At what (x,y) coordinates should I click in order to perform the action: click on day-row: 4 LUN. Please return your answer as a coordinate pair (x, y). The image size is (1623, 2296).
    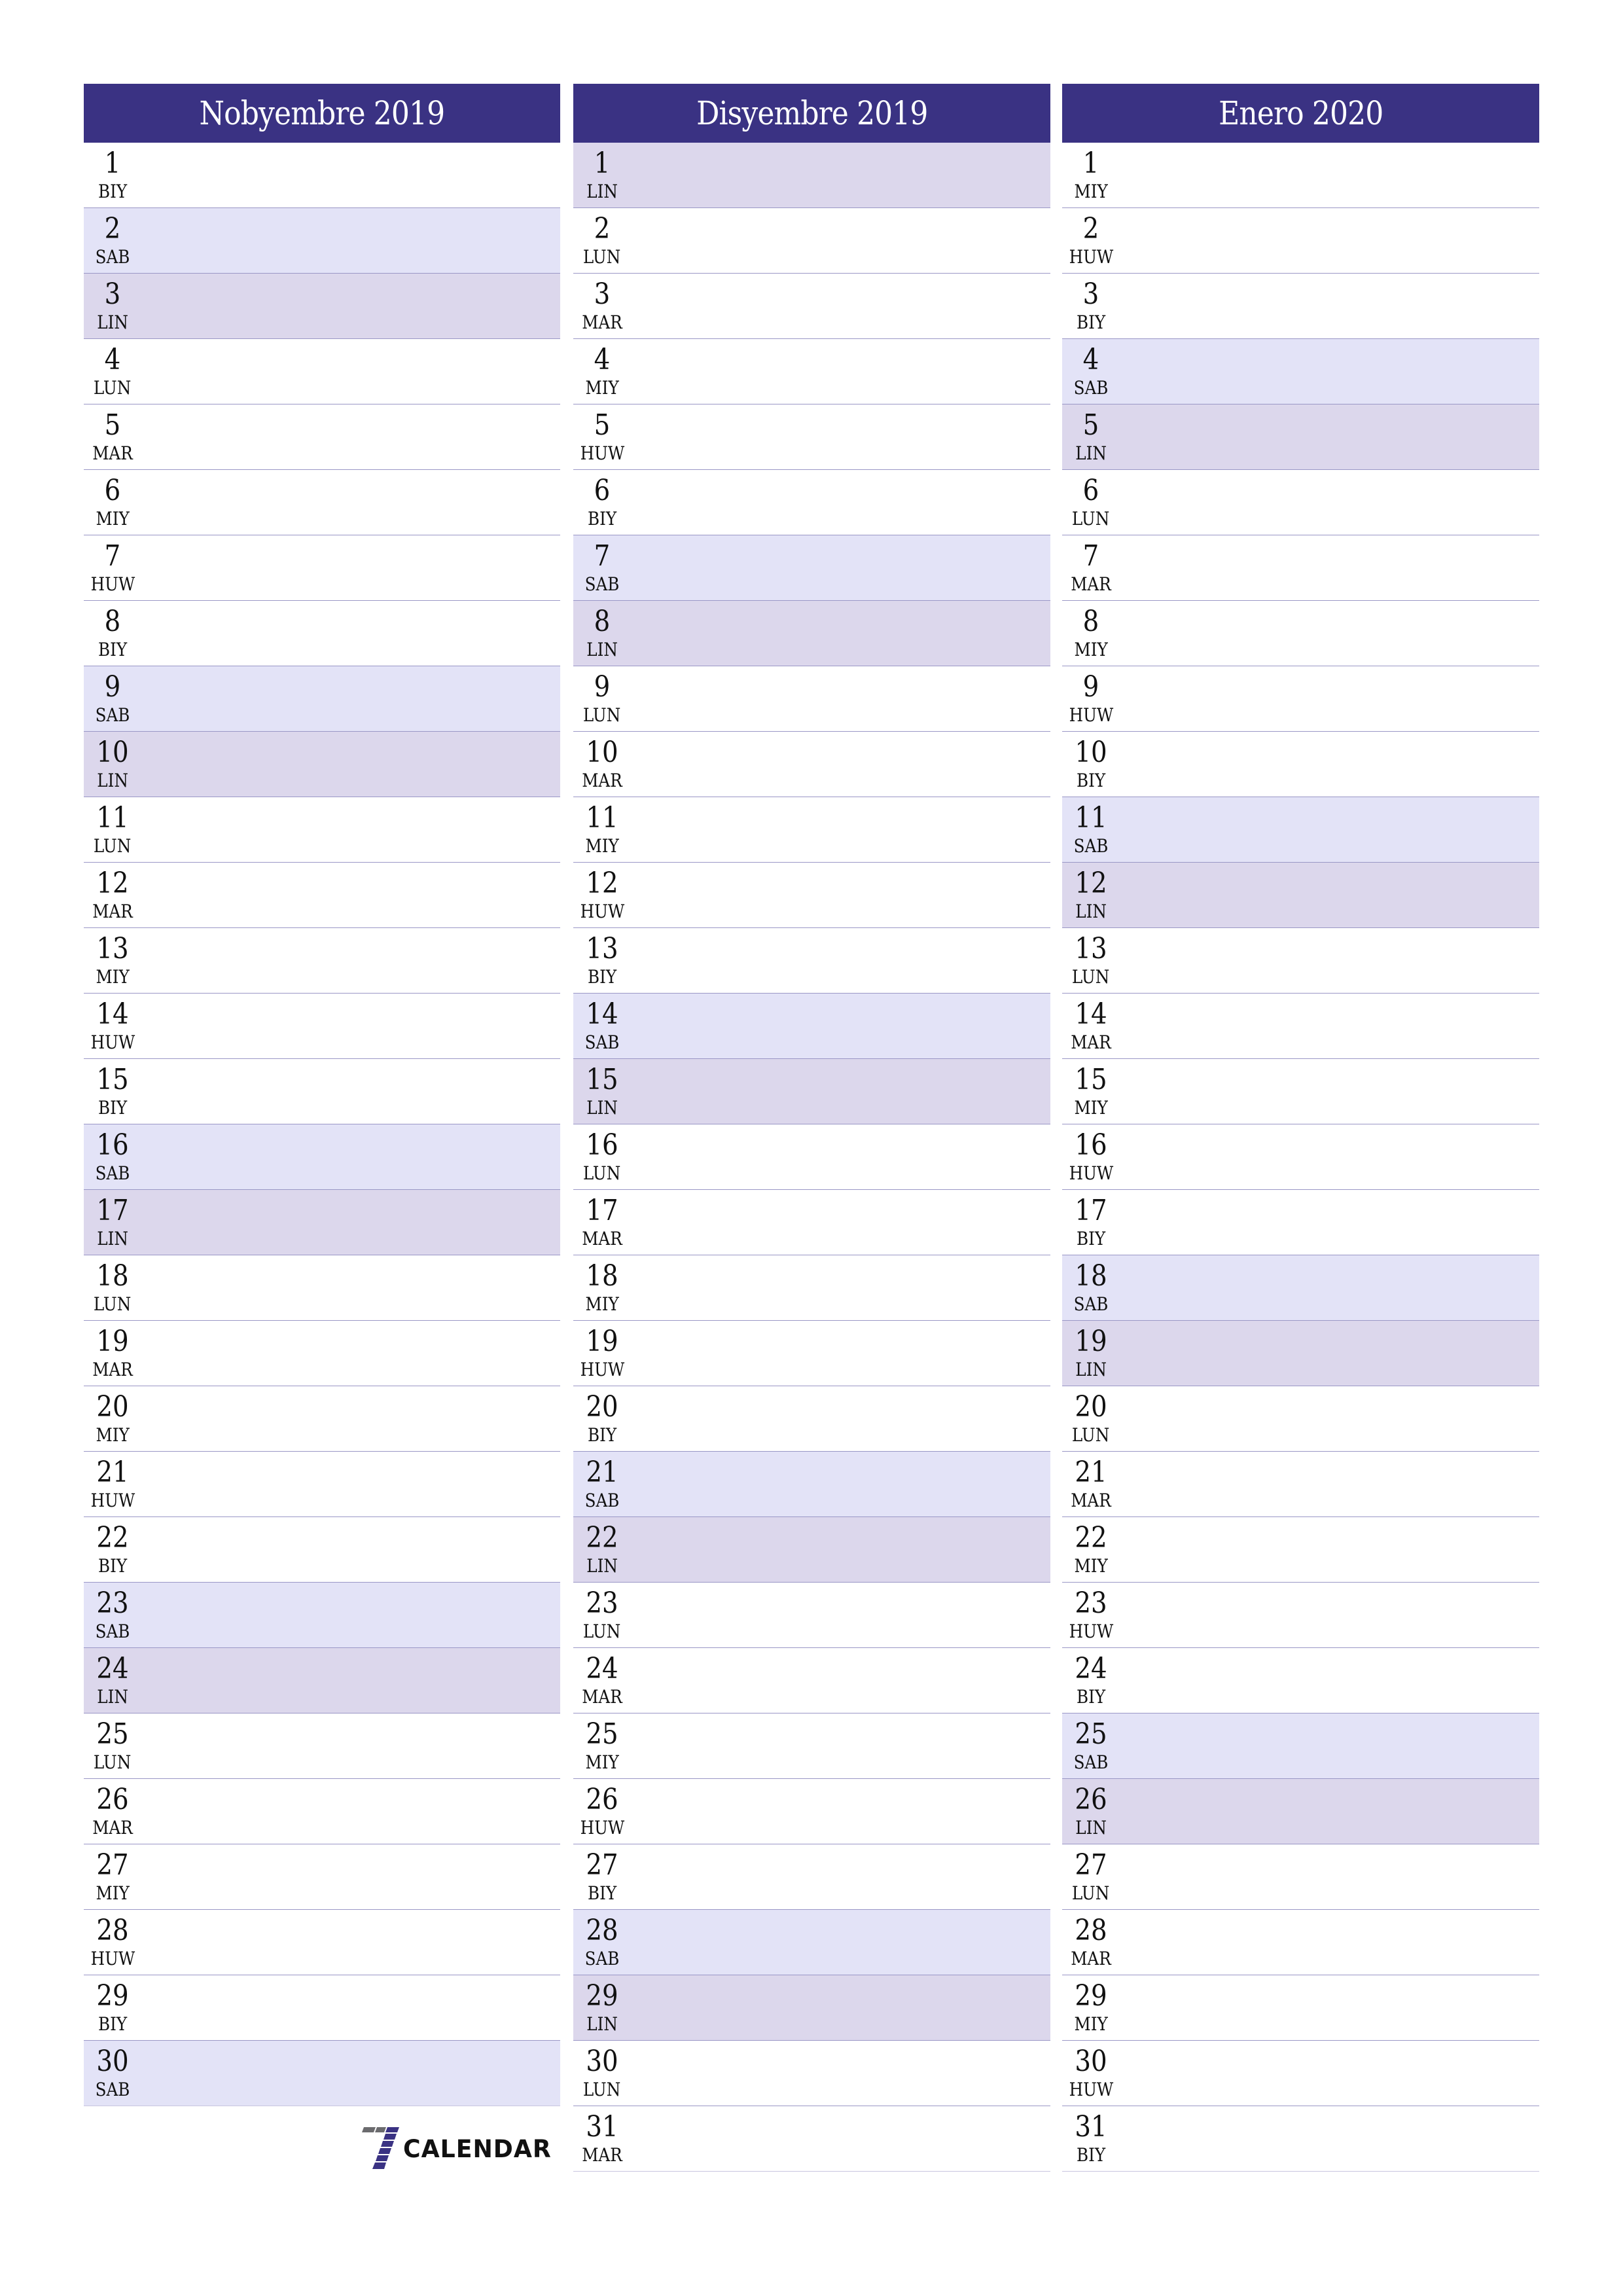
    Looking at the image, I should click on (322, 371).